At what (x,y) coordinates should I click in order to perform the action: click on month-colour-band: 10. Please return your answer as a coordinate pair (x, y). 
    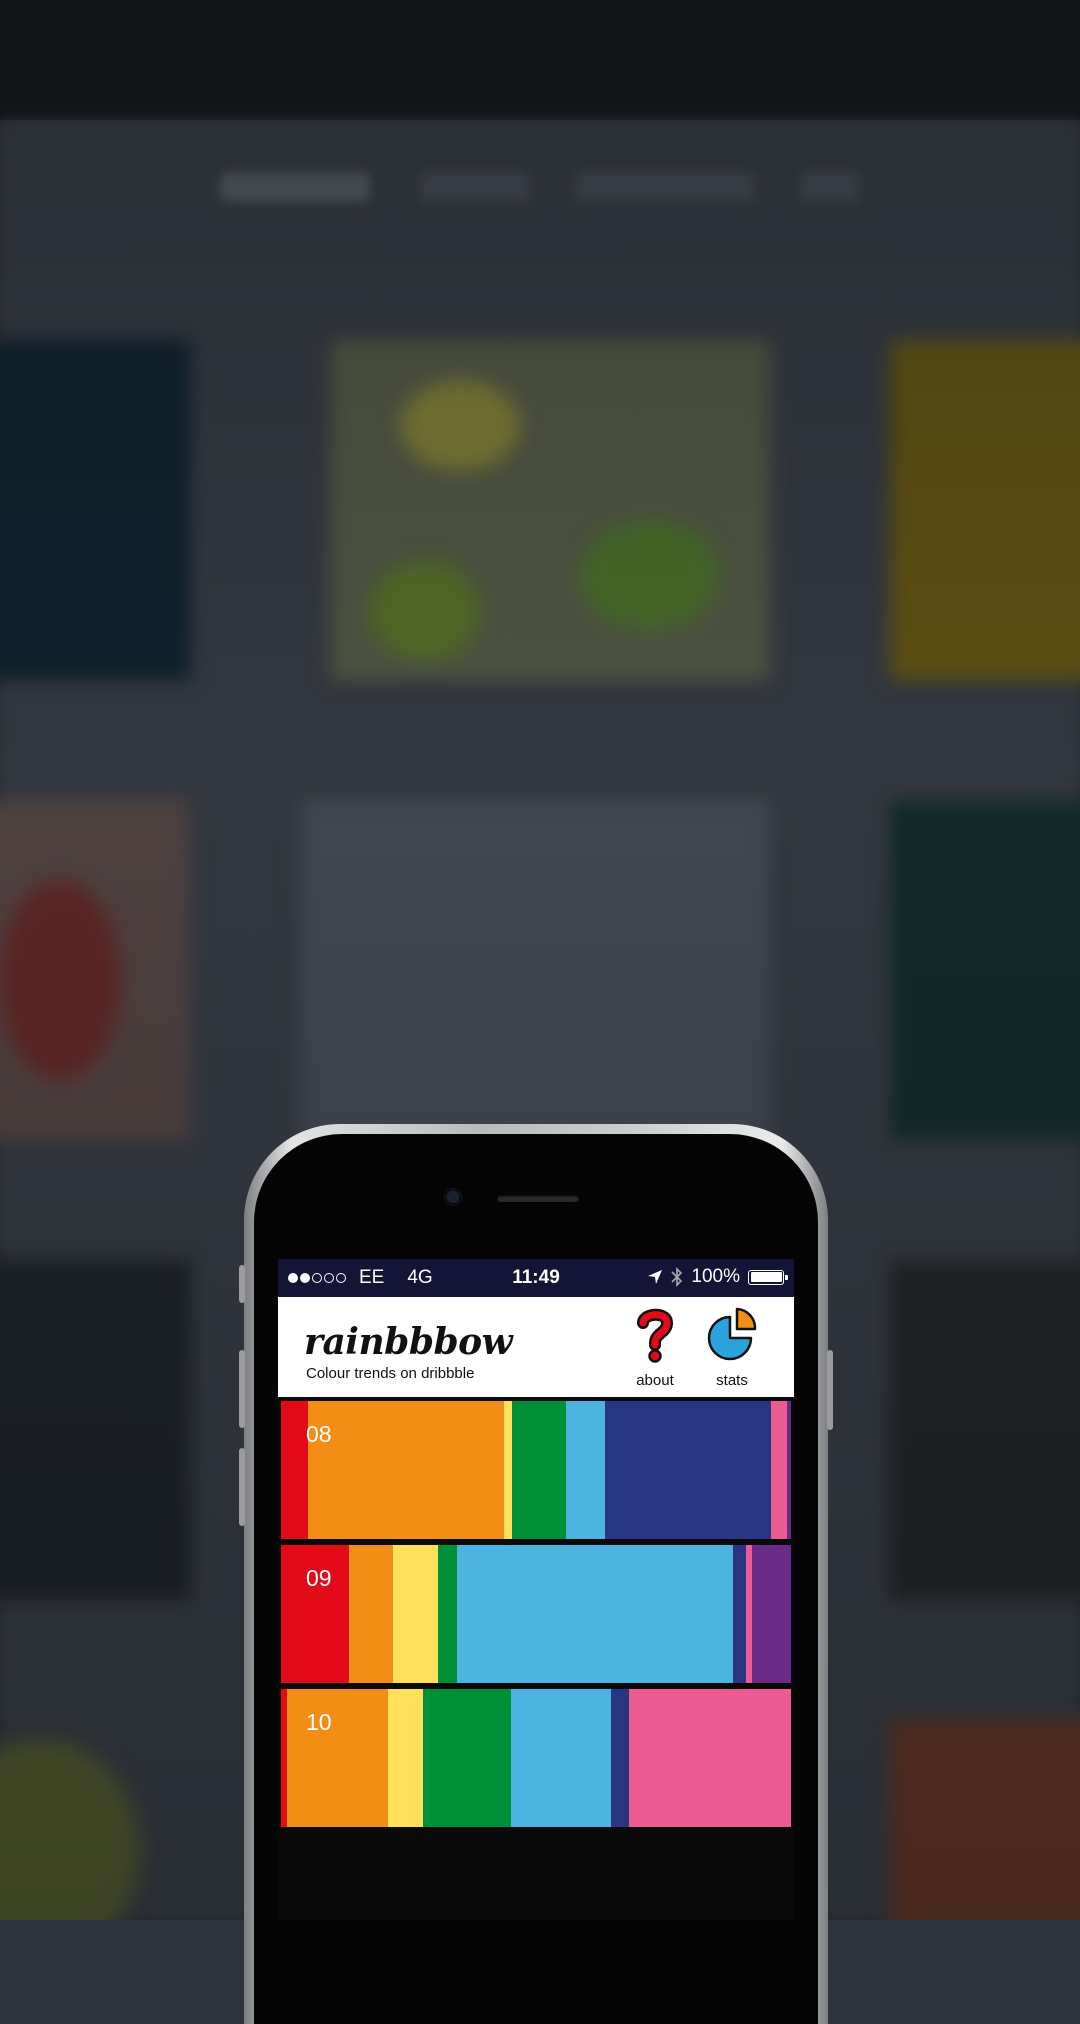
    Looking at the image, I should click on (536, 1758).